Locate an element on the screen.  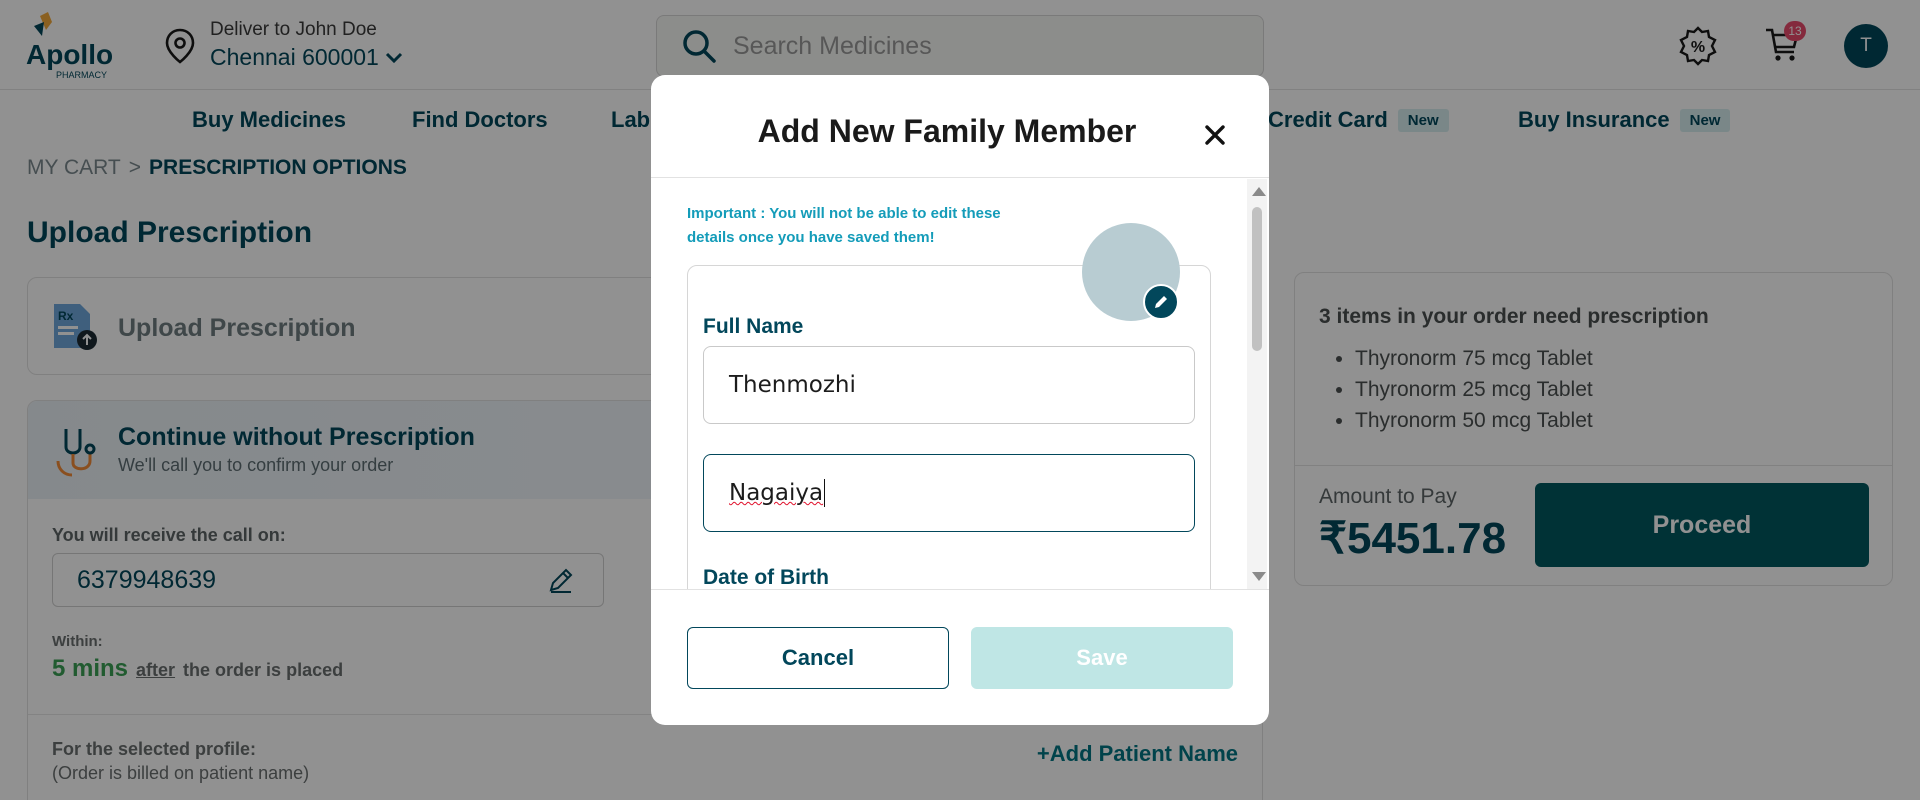
cancel-button: Cancel is located at coordinates (818, 658).